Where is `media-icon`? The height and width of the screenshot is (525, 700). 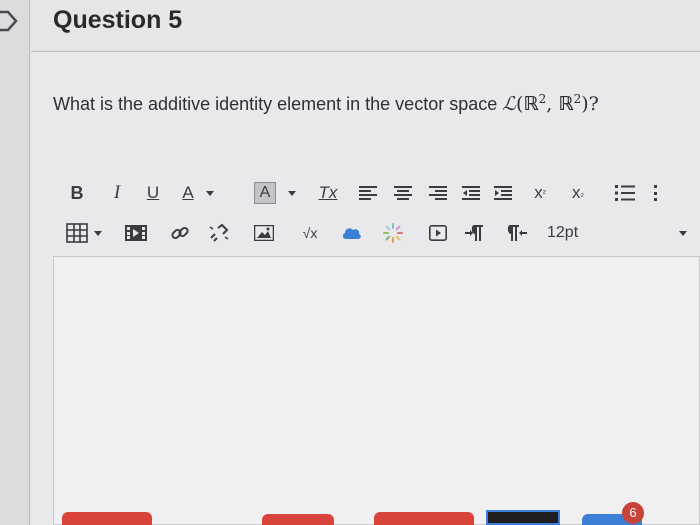
media-icon is located at coordinates (136, 233).